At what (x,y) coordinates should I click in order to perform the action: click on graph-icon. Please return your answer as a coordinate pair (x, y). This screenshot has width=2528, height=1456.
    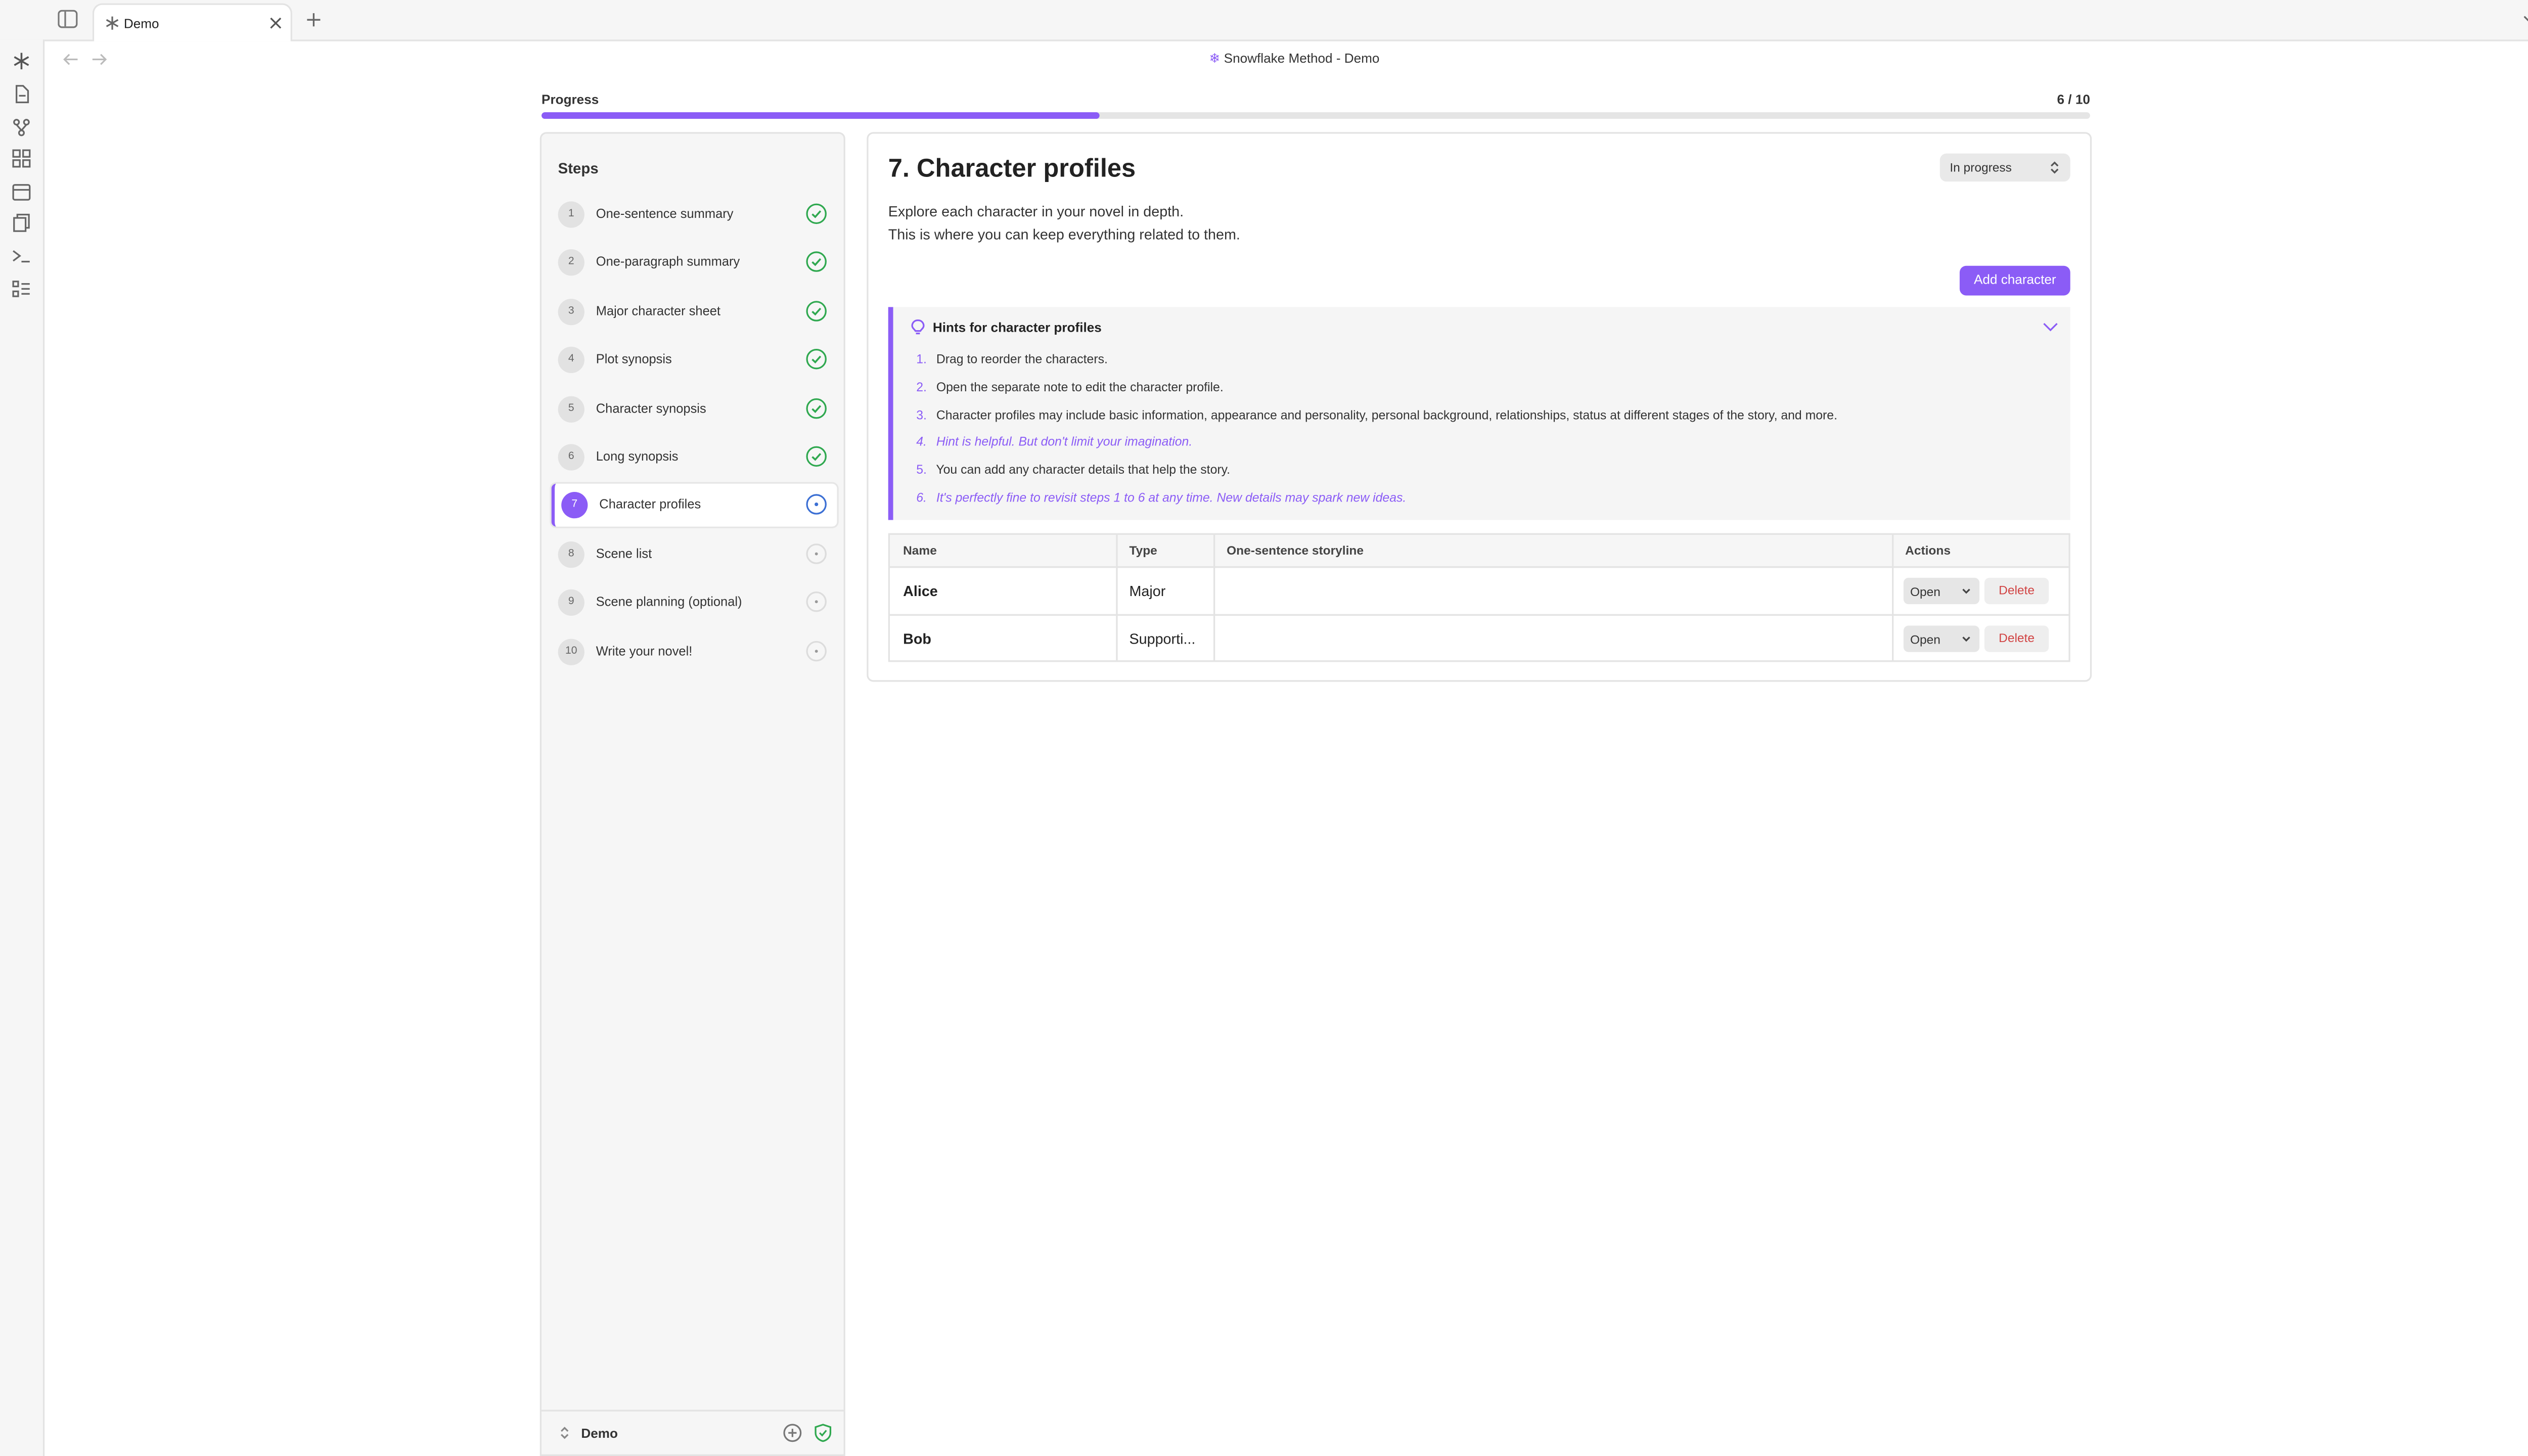
    Looking at the image, I should click on (22, 127).